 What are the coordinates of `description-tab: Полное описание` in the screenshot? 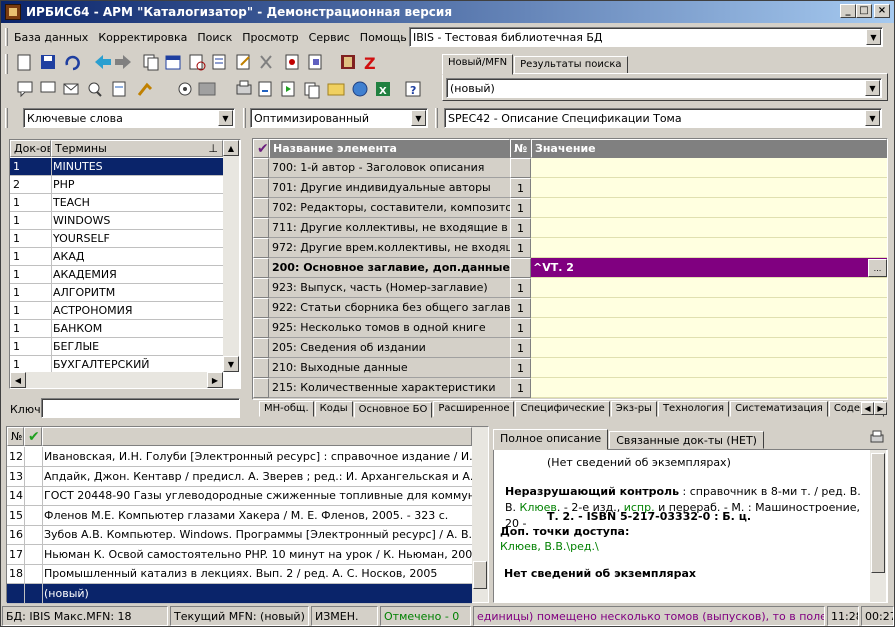 It's located at (551, 439).